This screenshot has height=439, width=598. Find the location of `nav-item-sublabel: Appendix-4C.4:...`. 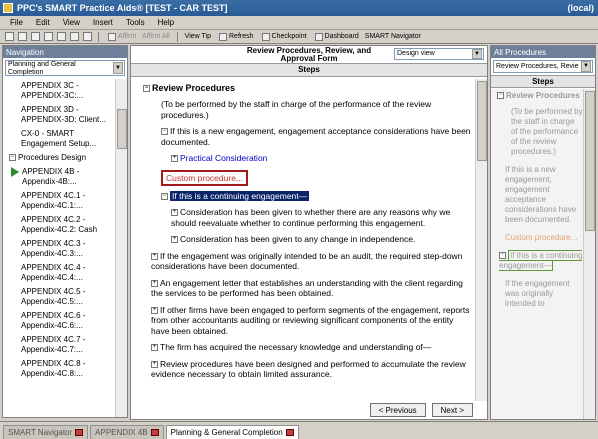

nav-item-sublabel: Appendix-4C.4:... is located at coordinates (52, 278).